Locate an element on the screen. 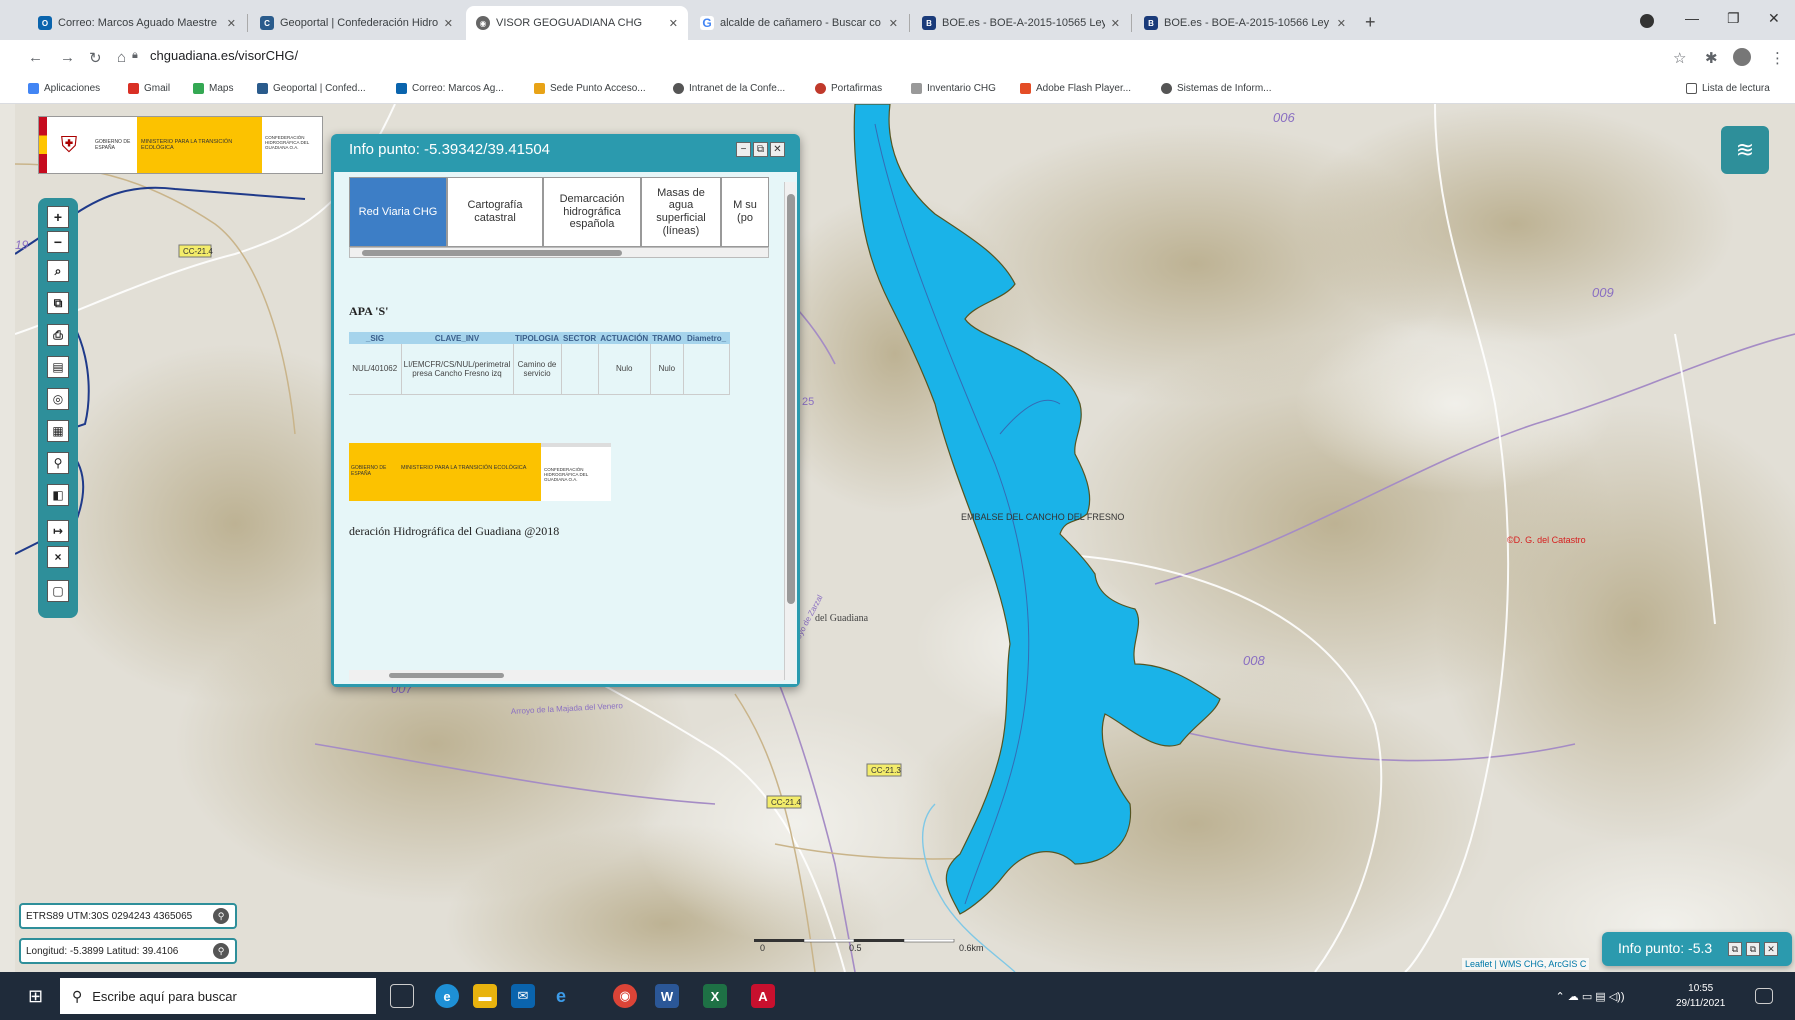 This screenshot has height=1020, width=1795. home-icon: ⌂ is located at coordinates (121, 57).